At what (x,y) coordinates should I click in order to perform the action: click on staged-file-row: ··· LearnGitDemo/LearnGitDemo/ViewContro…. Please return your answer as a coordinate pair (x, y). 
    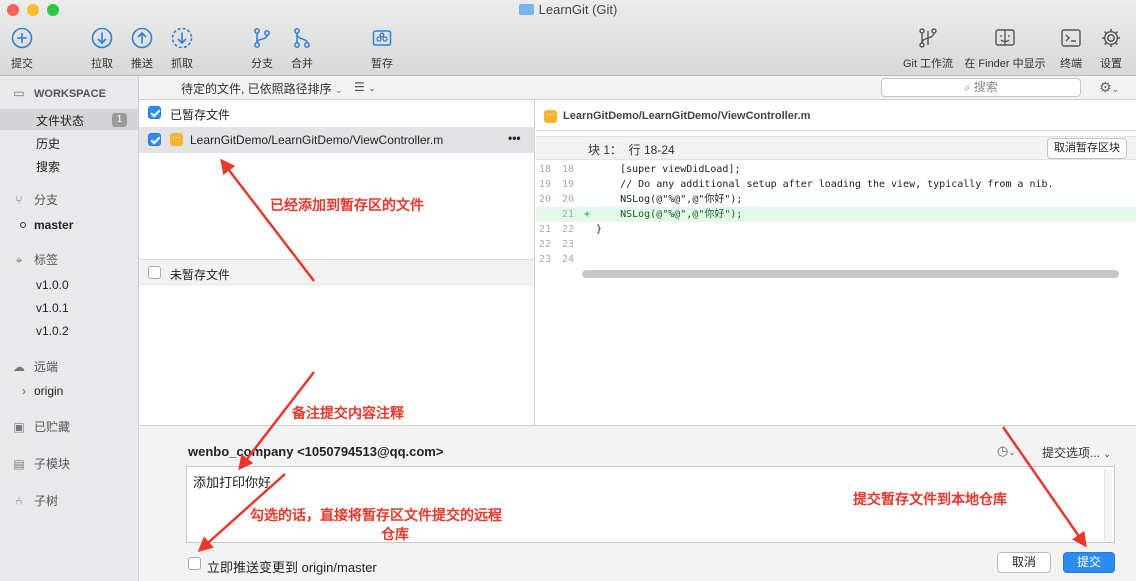
    Looking at the image, I should click on (336, 140).